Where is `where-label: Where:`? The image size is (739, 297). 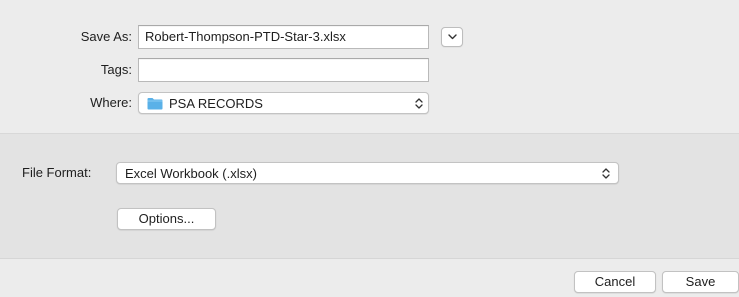 where-label: Where: is located at coordinates (111, 102).